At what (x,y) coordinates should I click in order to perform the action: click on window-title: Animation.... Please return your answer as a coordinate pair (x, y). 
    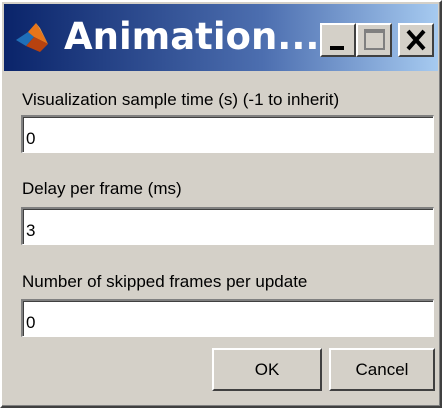
    Looking at the image, I should click on (192, 36).